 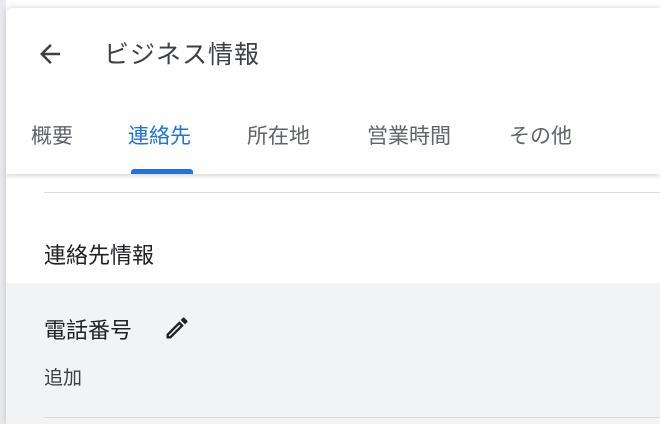 I want to click on add-phone-link: 追加, so click(x=63, y=376).